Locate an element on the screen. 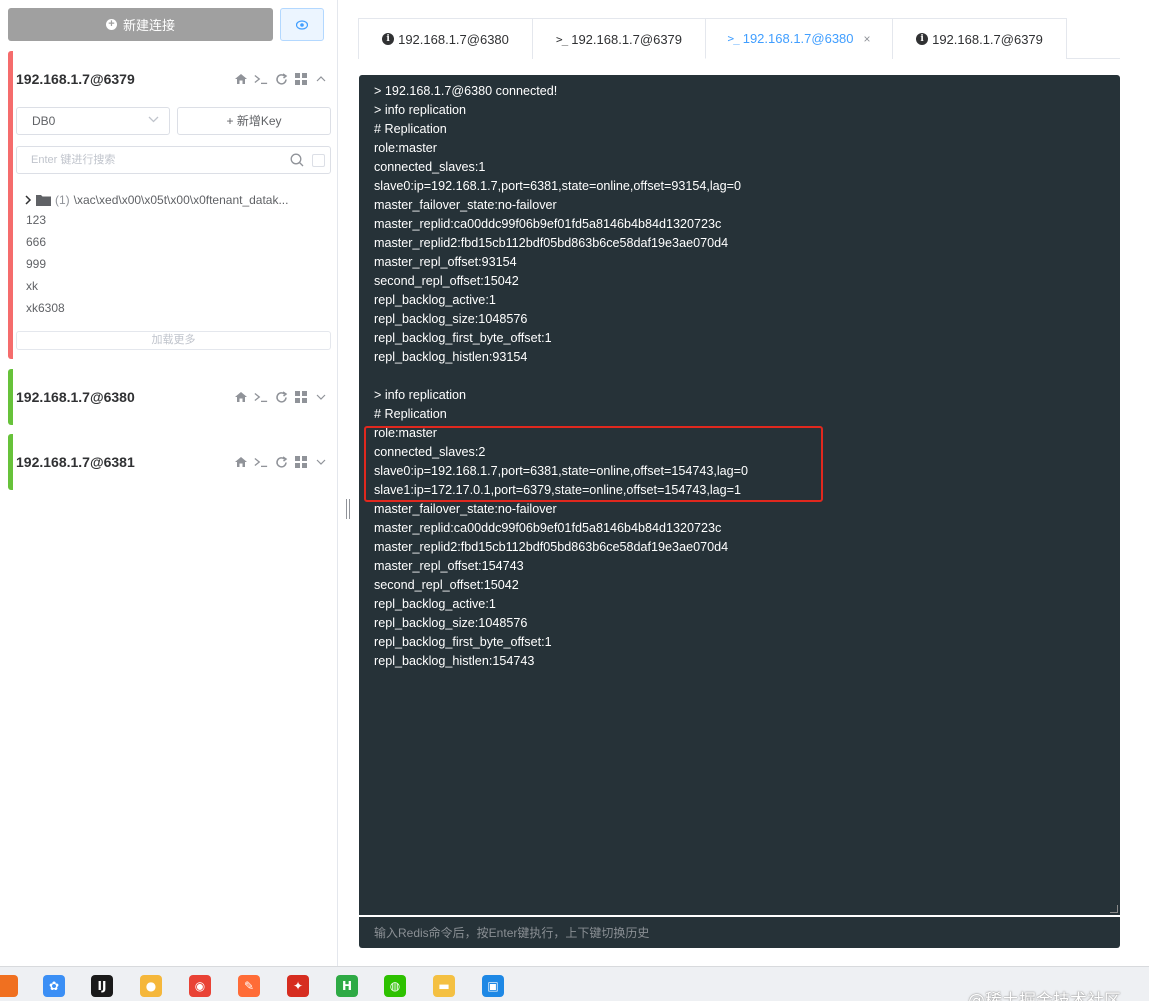 The width and height of the screenshot is (1149, 1001). redis-manager-icon: ✦ is located at coordinates (298, 986).